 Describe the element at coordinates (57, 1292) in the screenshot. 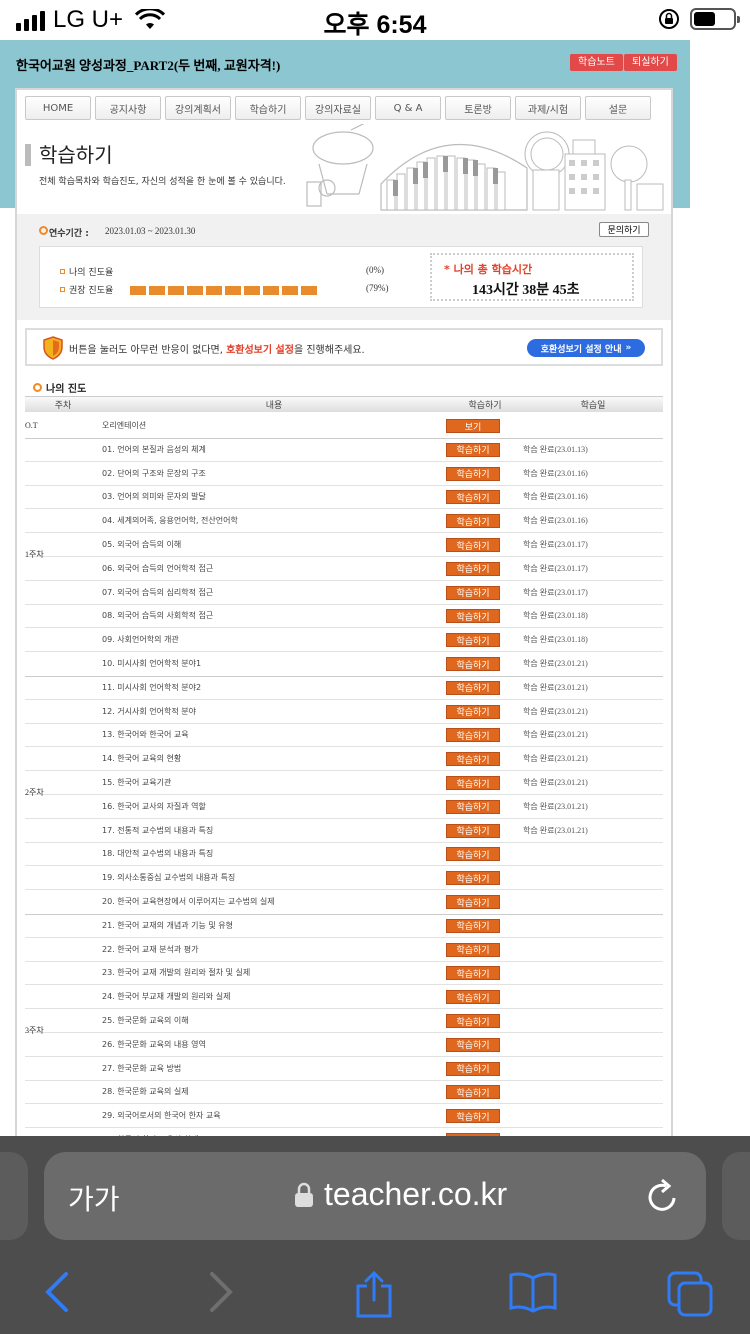

I see `back-icon` at that location.